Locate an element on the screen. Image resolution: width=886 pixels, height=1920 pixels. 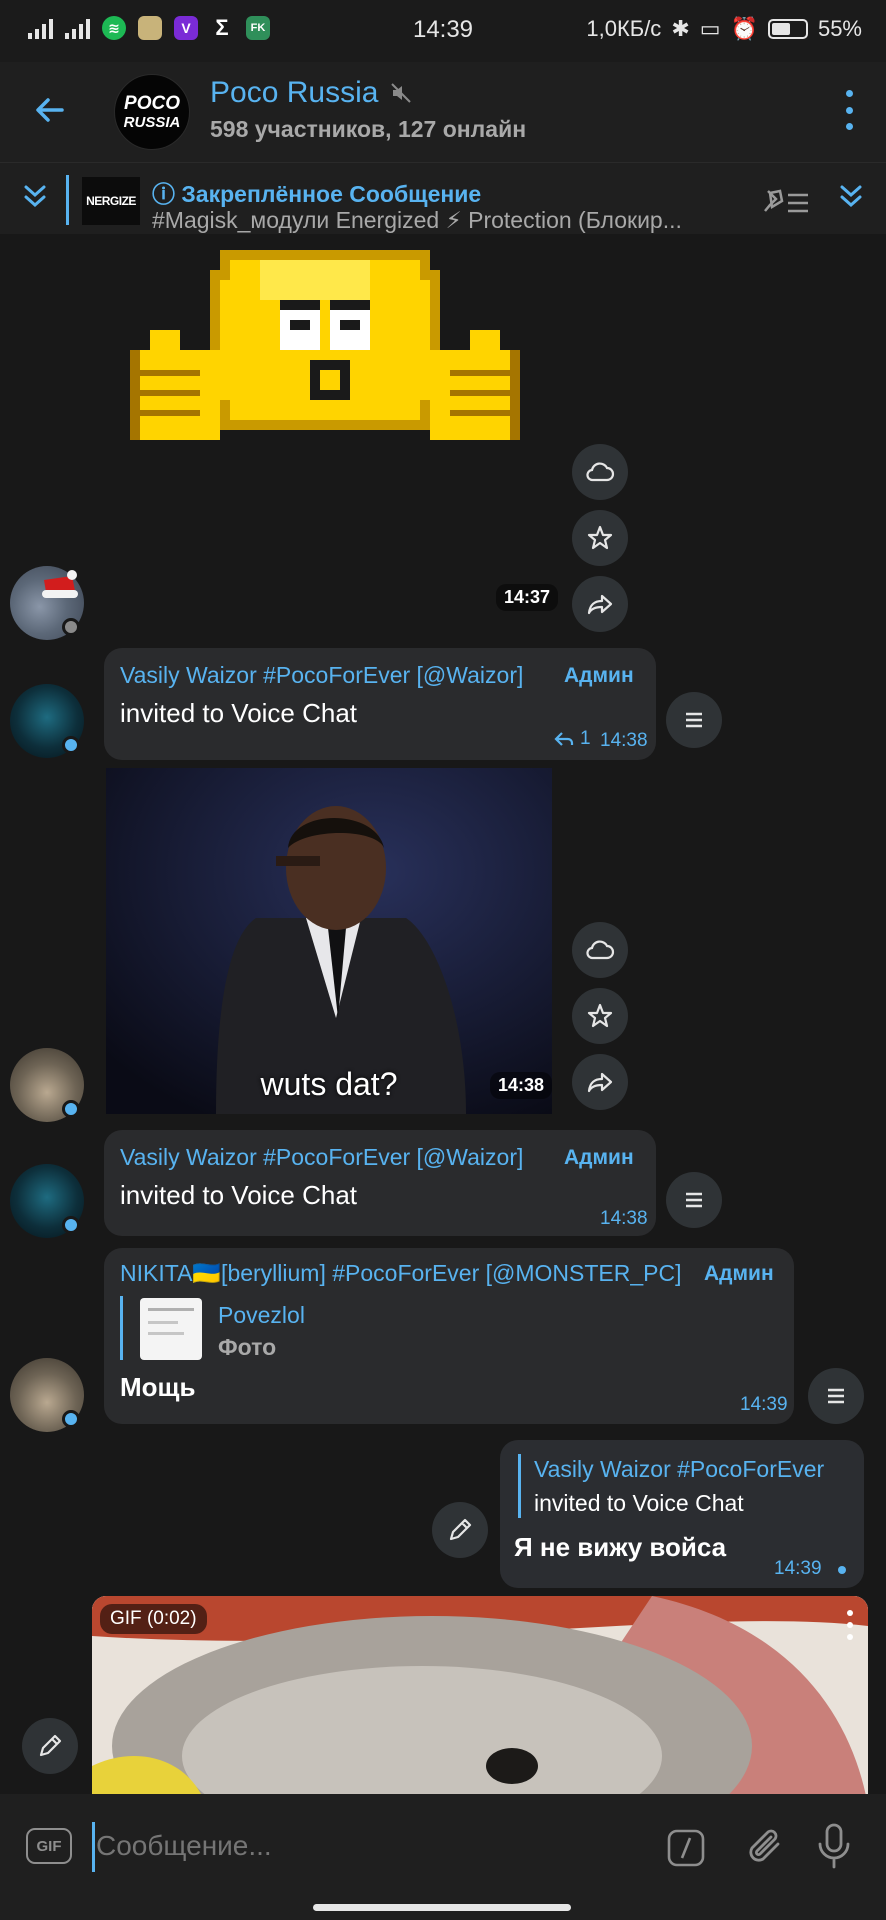
back-arrow-icon is located at coordinates (50, 110).